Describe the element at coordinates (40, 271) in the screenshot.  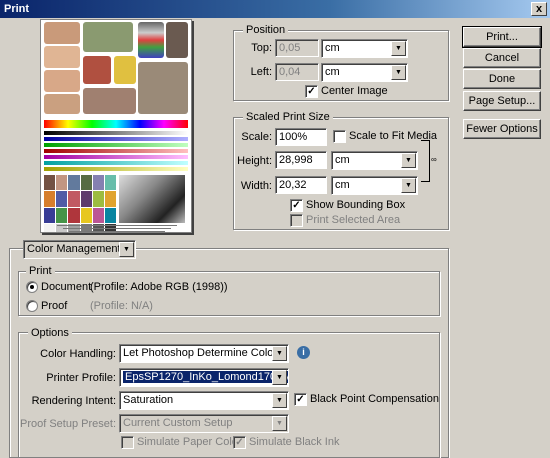
I see `print-source-legend: Print` at that location.